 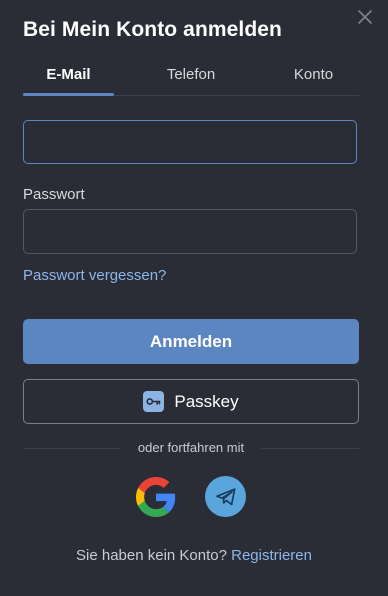 I want to click on login-button: Anmelden, so click(x=191, y=341).